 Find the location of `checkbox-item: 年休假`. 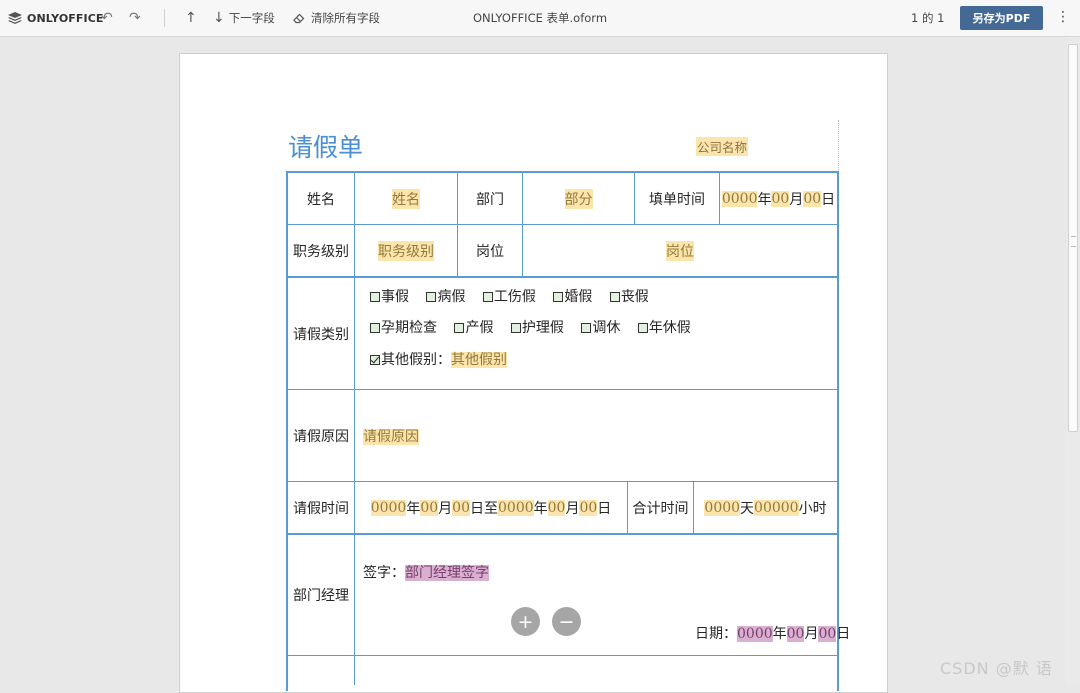

checkbox-item: 年休假 is located at coordinates (664, 328).